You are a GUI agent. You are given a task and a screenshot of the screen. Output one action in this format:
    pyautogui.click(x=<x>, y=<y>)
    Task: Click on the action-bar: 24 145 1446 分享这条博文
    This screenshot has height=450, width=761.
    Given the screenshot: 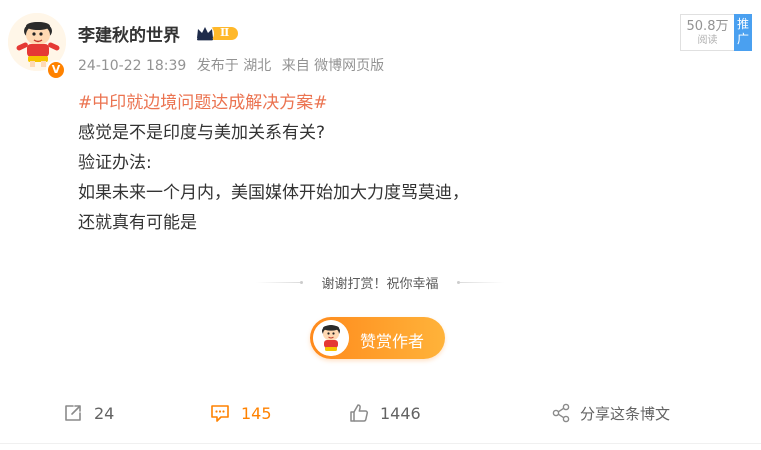 What is the action you would take?
    pyautogui.click(x=380, y=413)
    